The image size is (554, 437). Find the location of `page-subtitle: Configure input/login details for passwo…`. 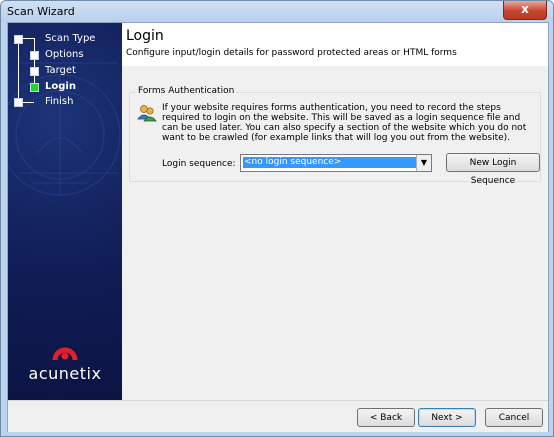

page-subtitle: Configure input/login details for passwo… is located at coordinates (291, 53).